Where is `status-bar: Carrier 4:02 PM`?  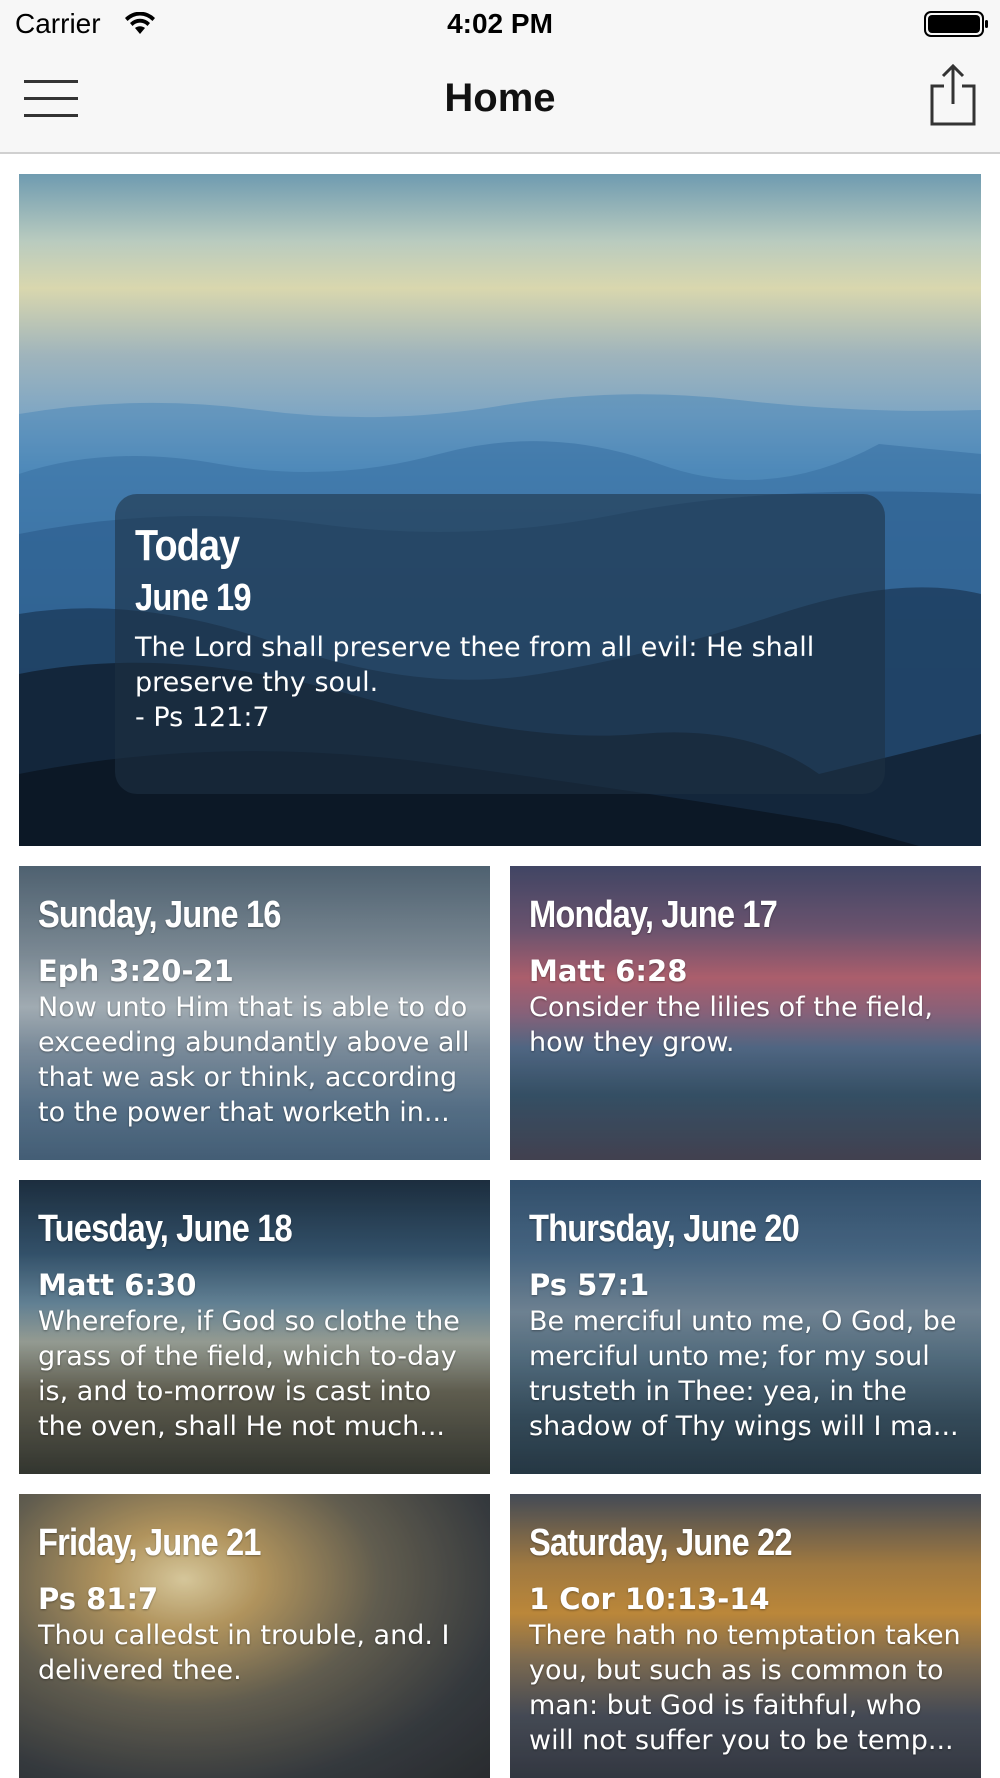 status-bar: Carrier 4:02 PM is located at coordinates (500, 25).